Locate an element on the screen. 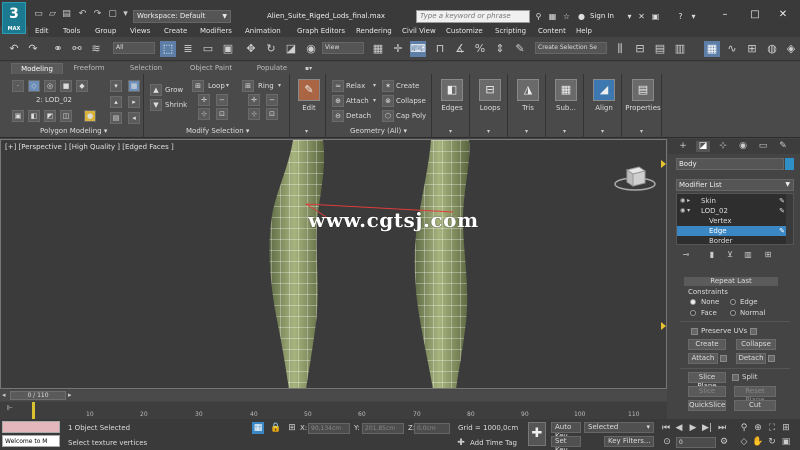 The width and height of the screenshot is (800, 450). reset-plane-button: Reset Plane is located at coordinates (755, 395).